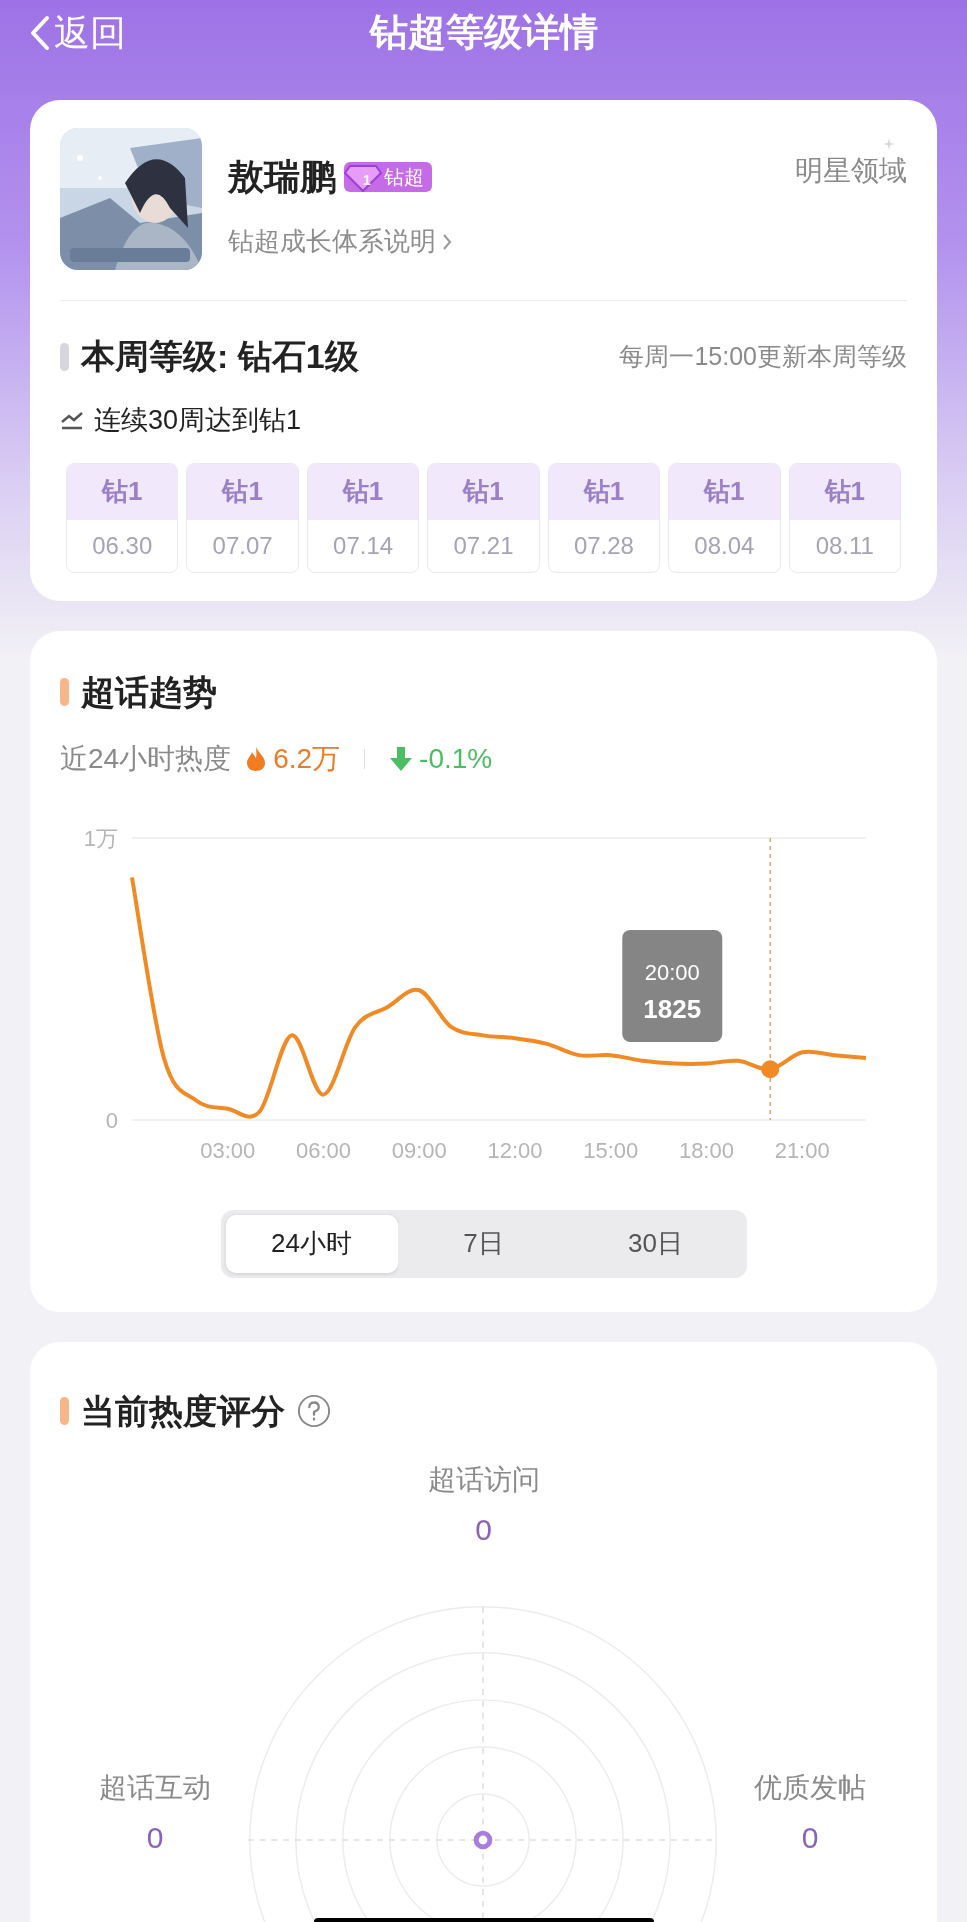 This screenshot has width=967, height=1922. What do you see at coordinates (611, 1150) in the screenshot?
I see `x-axis-label: 15:00` at bounding box center [611, 1150].